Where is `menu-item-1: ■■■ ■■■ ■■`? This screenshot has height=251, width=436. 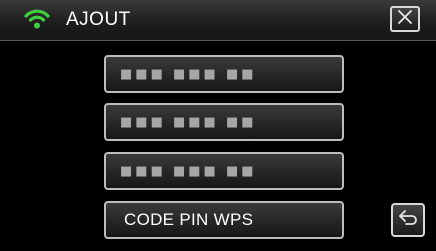
menu-item-1: ■■■ ■■■ ■■ is located at coordinates (224, 74).